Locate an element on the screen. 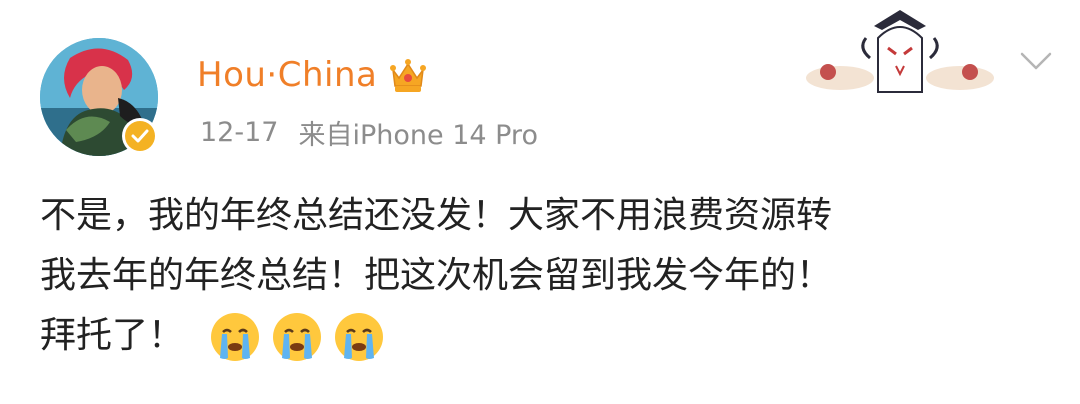 This screenshot has height=404, width=1080. crown-icon is located at coordinates (408, 75).